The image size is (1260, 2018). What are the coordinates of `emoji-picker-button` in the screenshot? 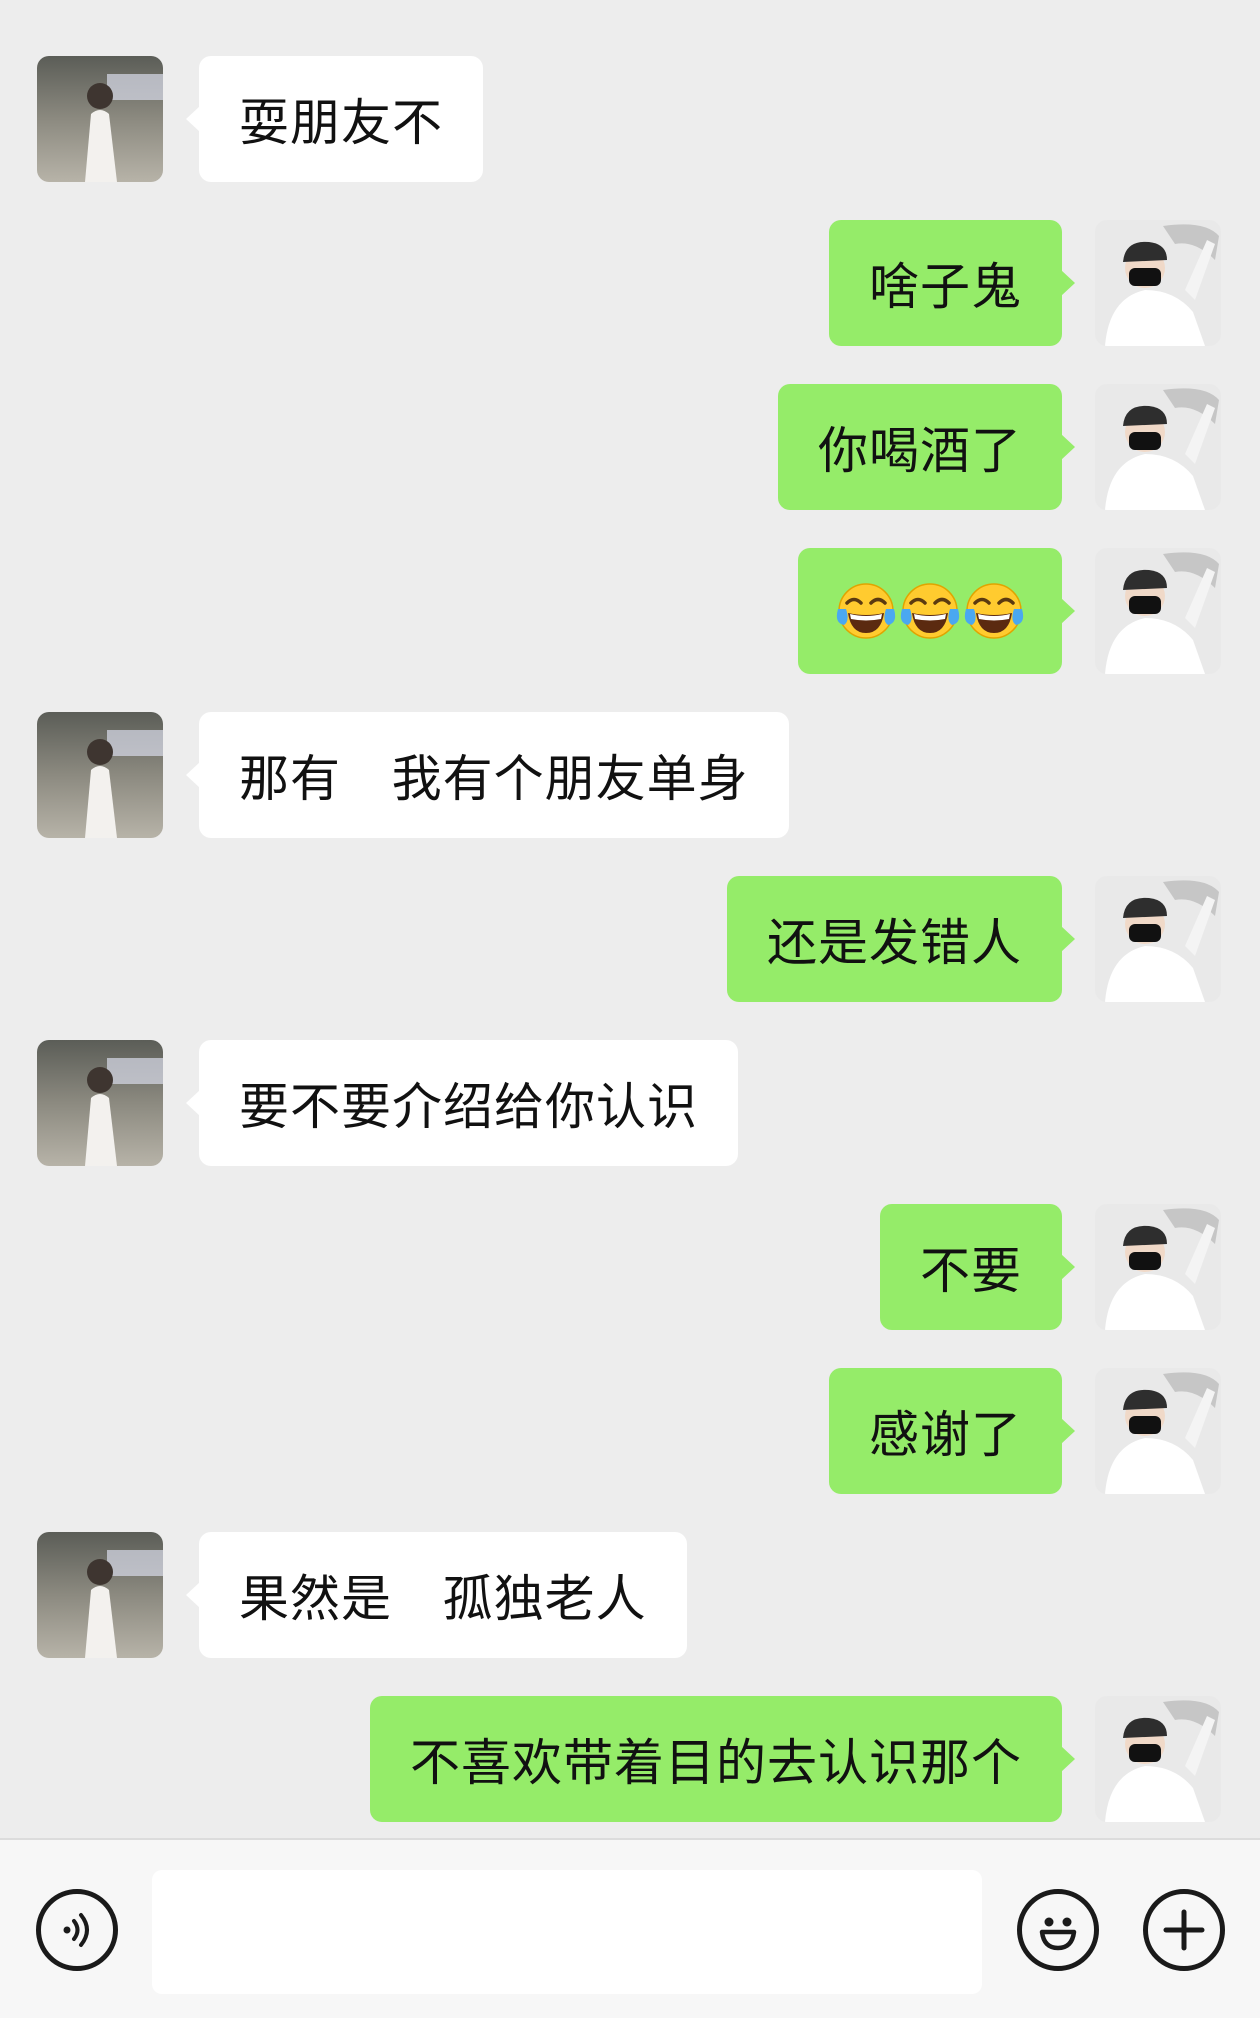 It's located at (1058, 1930).